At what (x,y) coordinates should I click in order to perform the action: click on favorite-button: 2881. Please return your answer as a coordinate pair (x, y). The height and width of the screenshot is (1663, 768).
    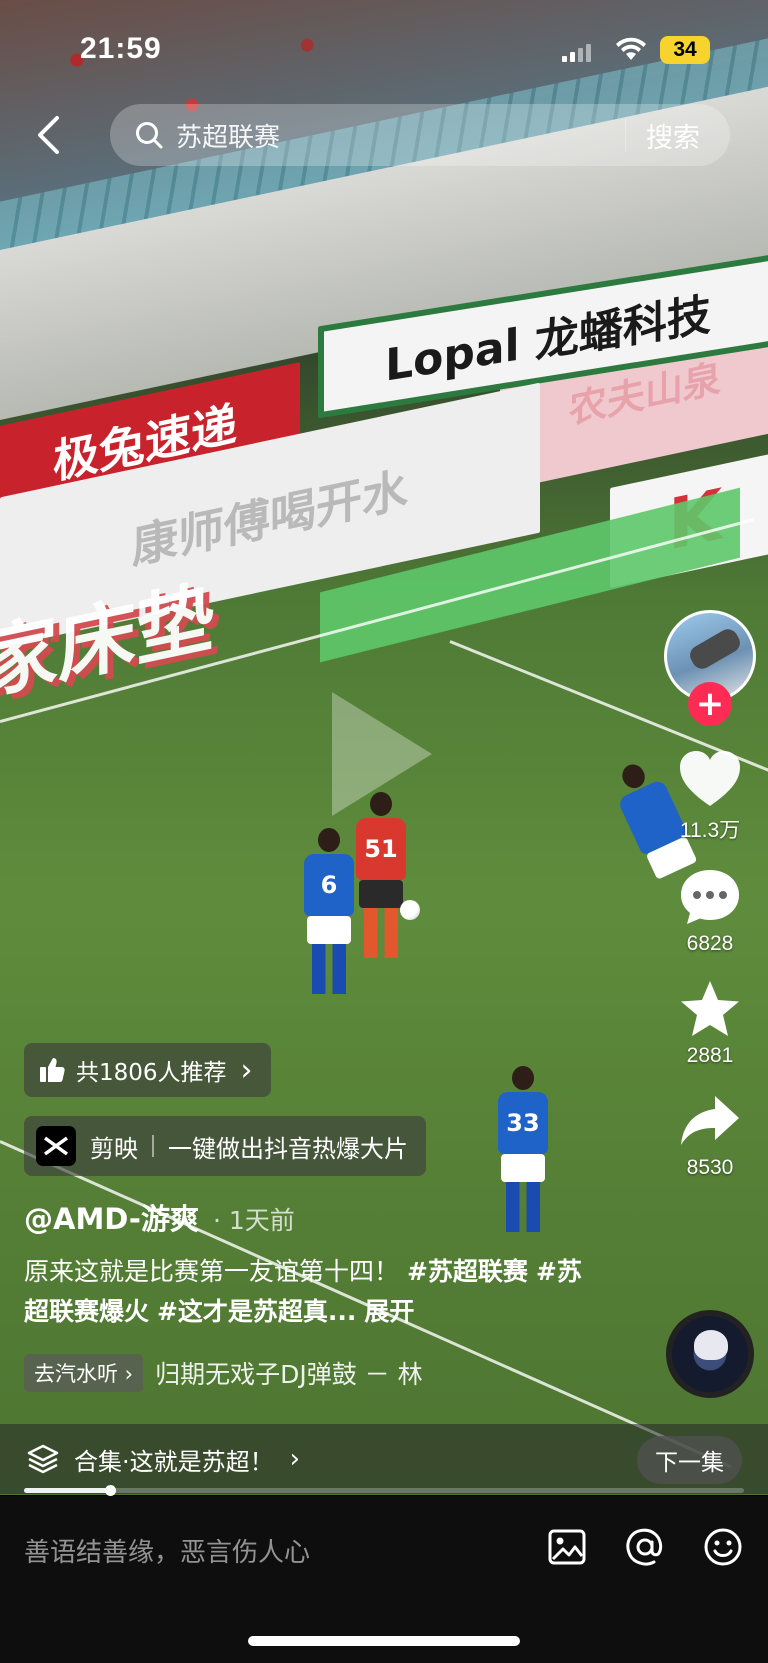
    Looking at the image, I should click on (710, 1023).